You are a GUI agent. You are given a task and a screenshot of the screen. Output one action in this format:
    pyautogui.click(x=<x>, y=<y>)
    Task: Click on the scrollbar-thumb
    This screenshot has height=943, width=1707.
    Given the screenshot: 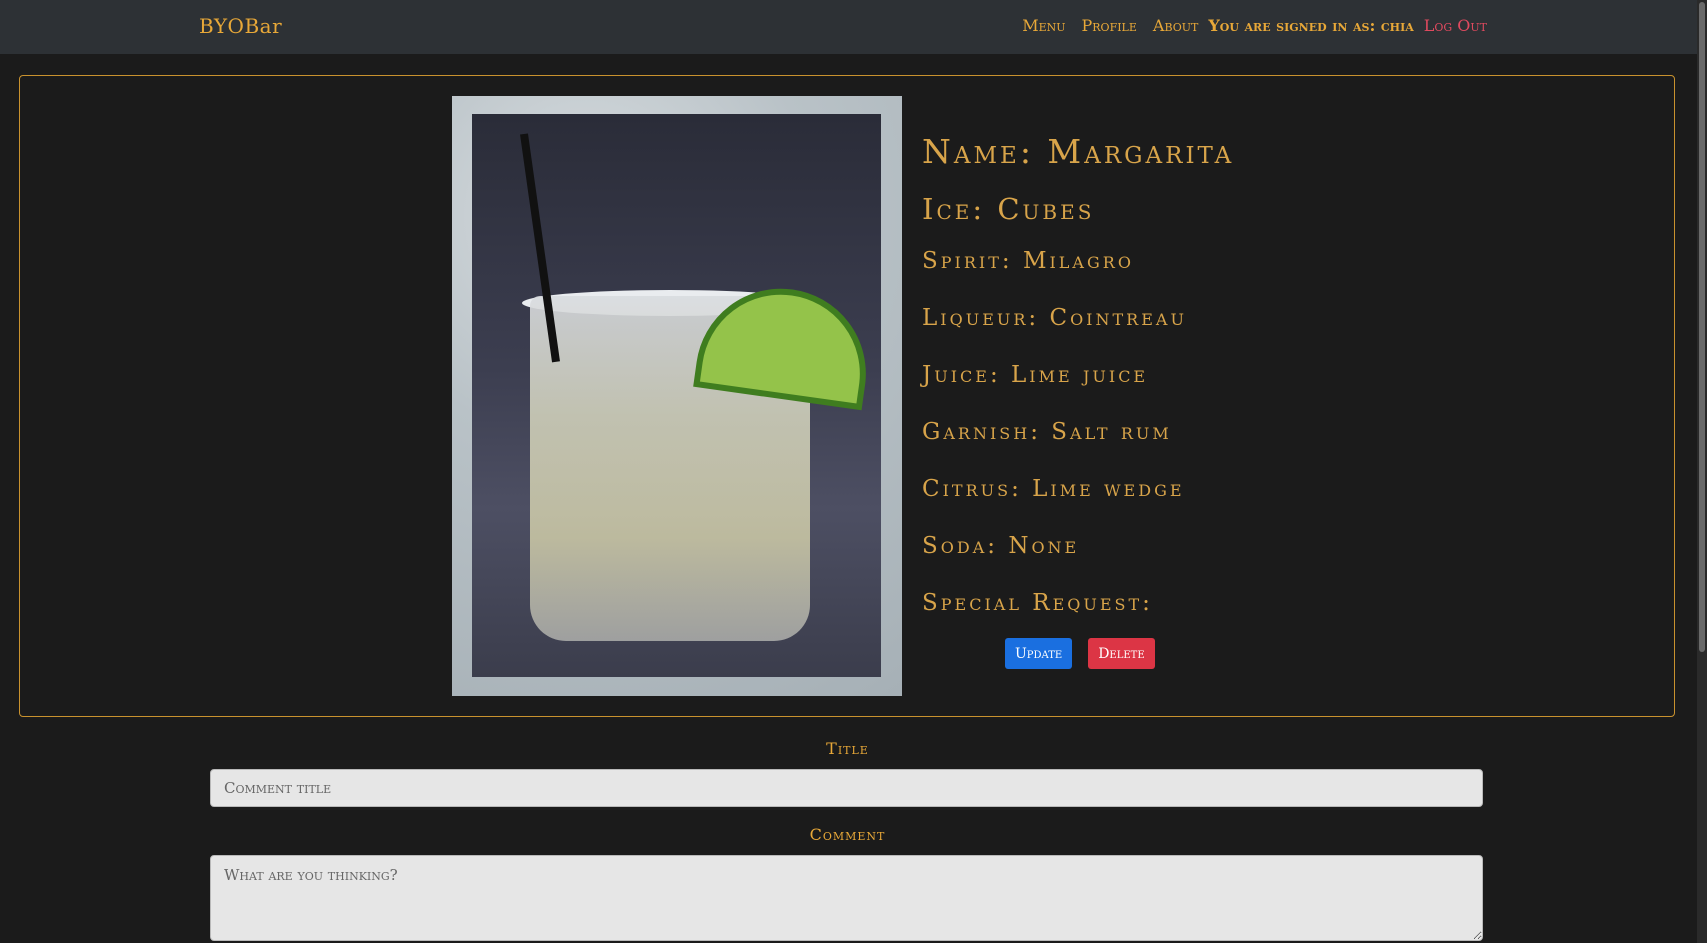 What is the action you would take?
    pyautogui.click(x=1702, y=327)
    